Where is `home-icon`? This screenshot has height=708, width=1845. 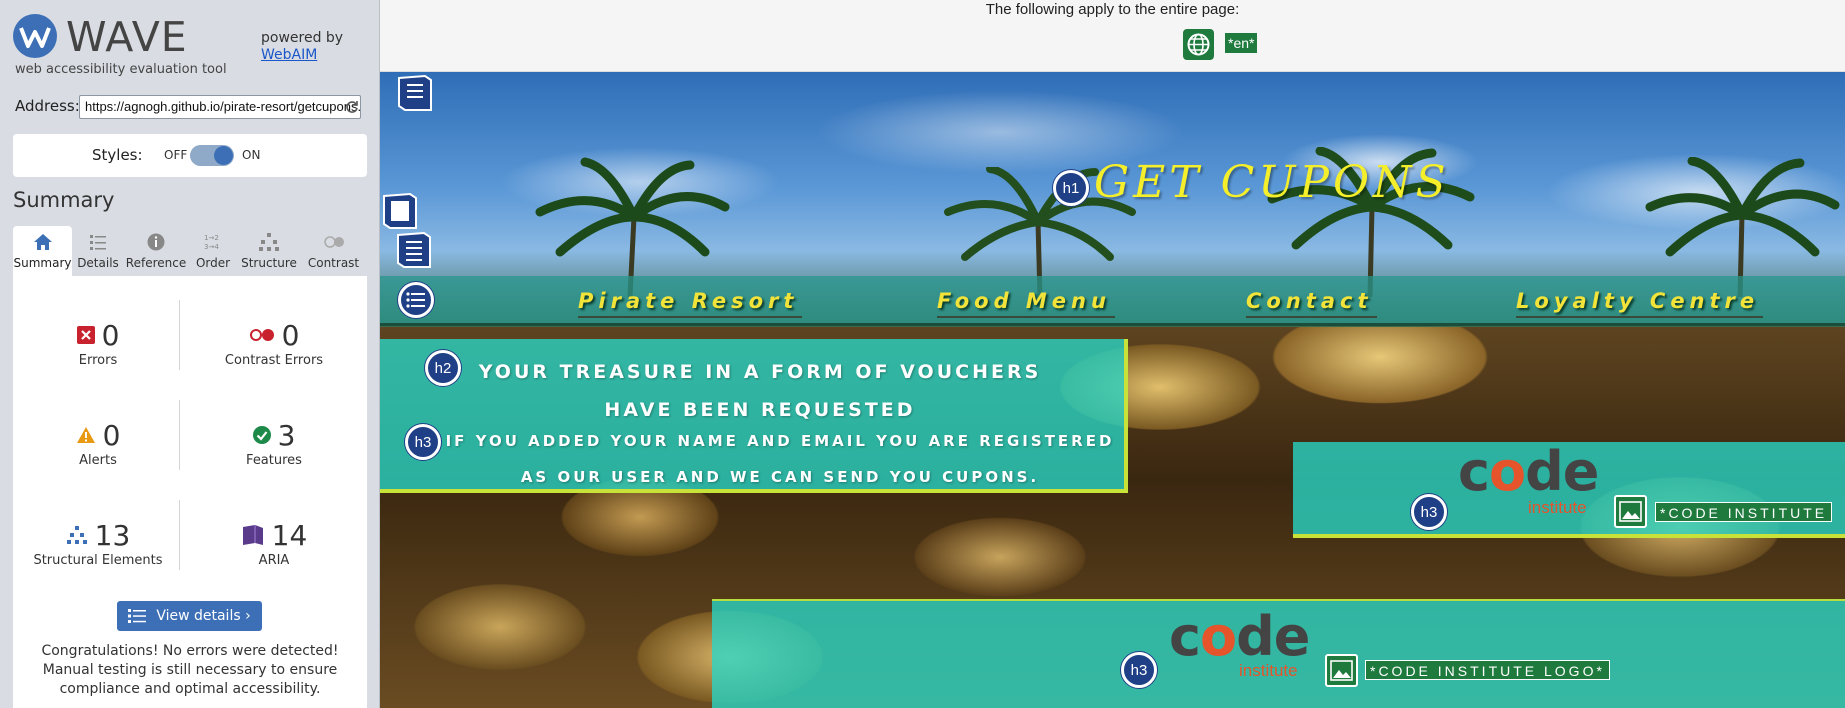
home-icon is located at coordinates (42, 242).